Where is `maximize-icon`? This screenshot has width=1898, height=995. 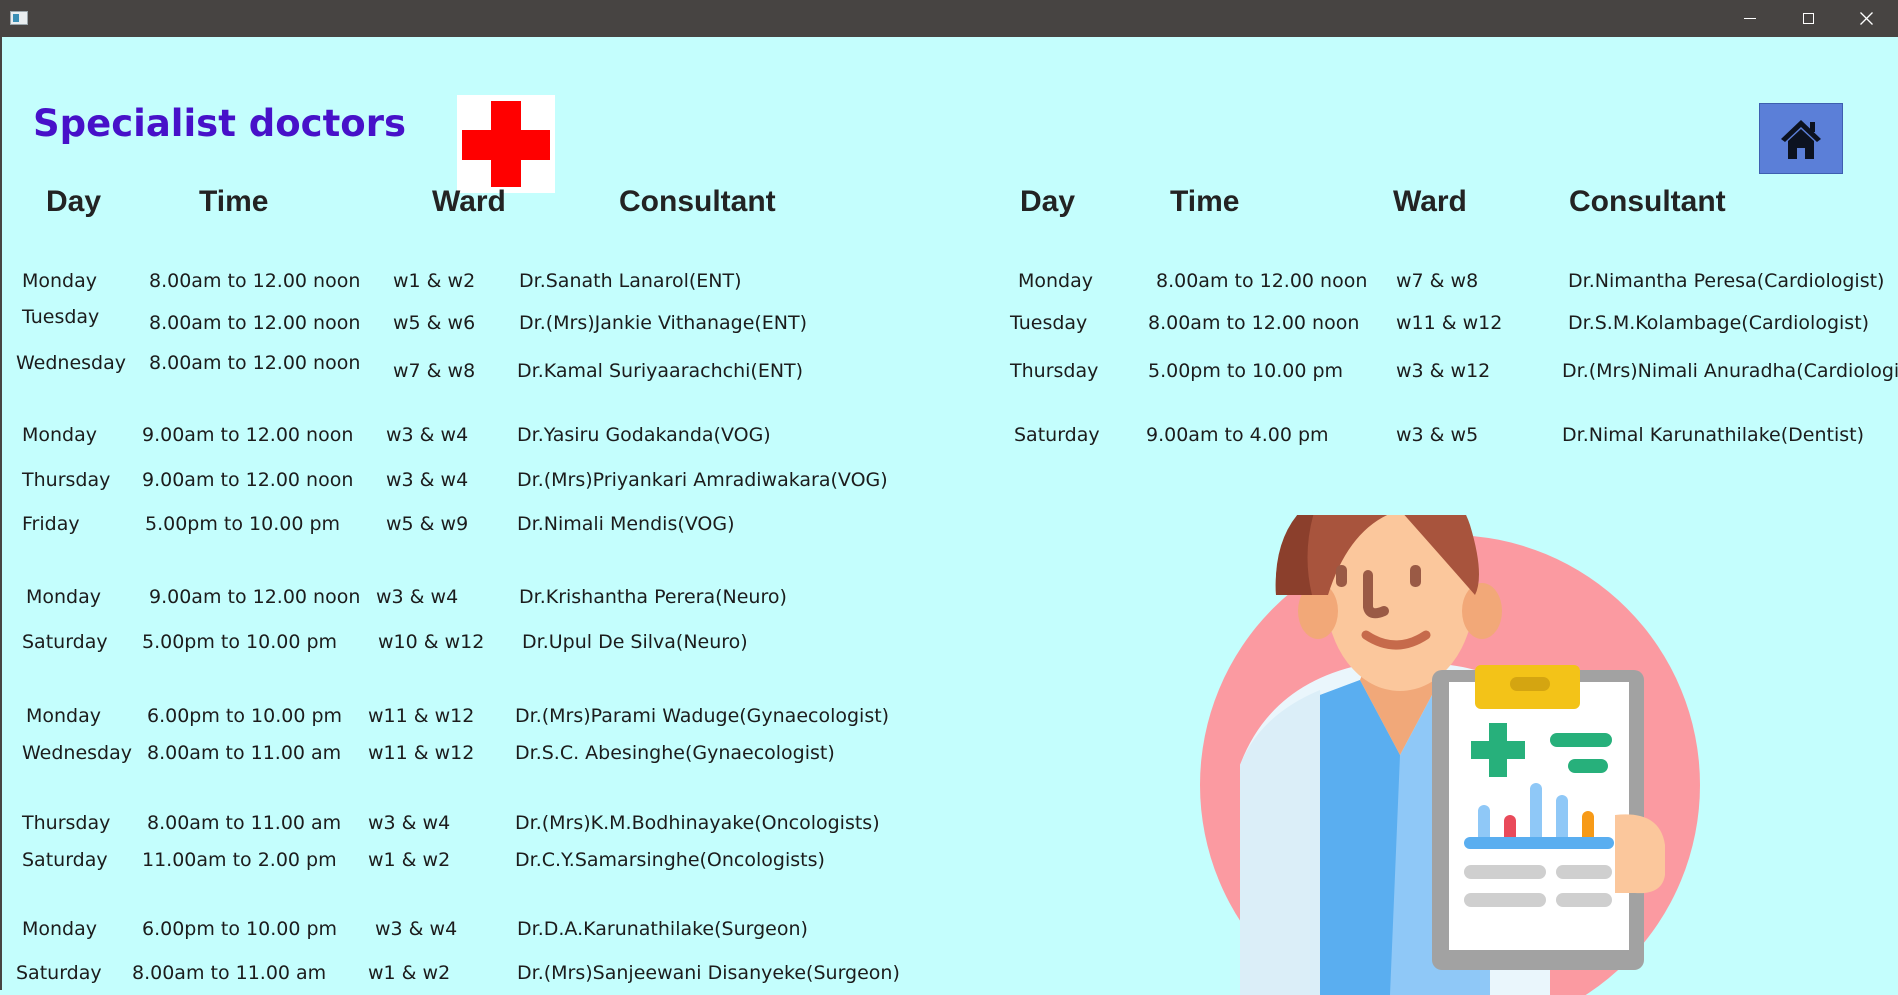
maximize-icon is located at coordinates (1808, 18).